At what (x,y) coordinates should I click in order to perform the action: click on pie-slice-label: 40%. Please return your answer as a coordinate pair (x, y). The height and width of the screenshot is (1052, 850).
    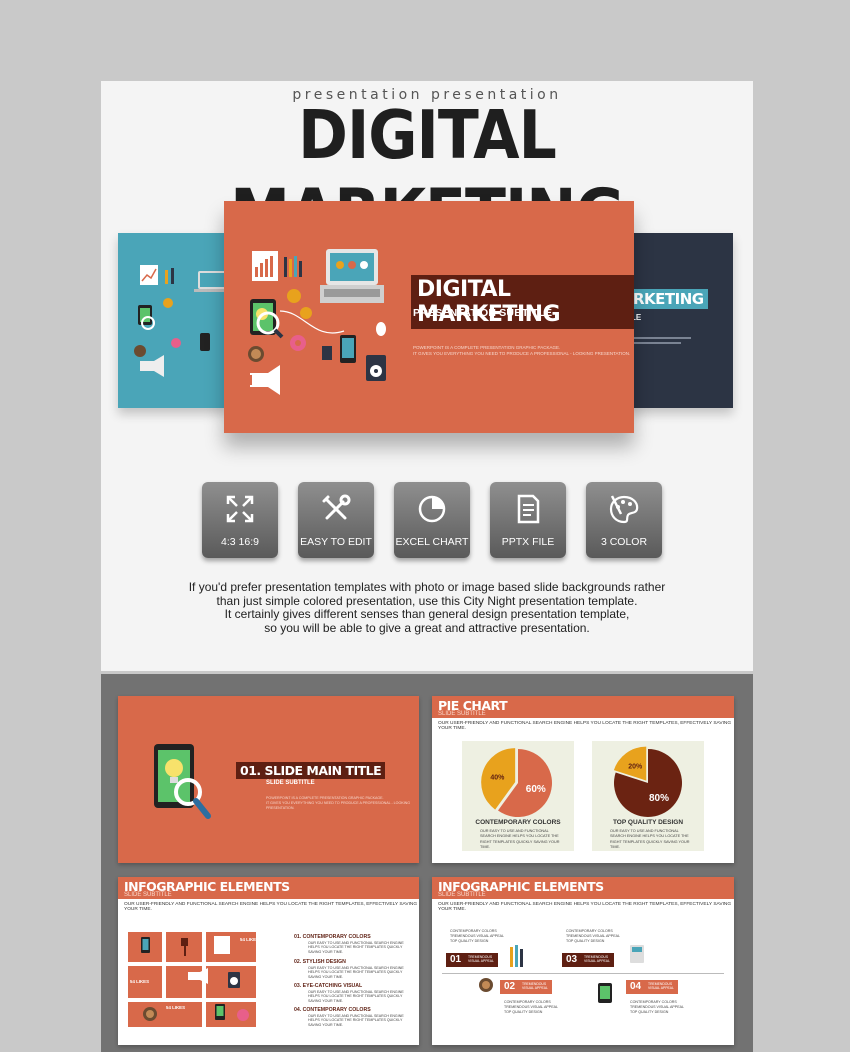
    Looking at the image, I should click on (497, 777).